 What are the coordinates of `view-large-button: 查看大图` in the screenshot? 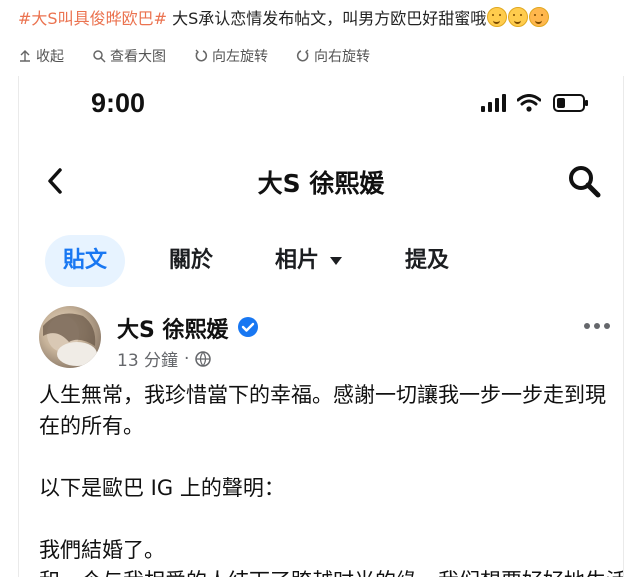 It's located at (129, 56).